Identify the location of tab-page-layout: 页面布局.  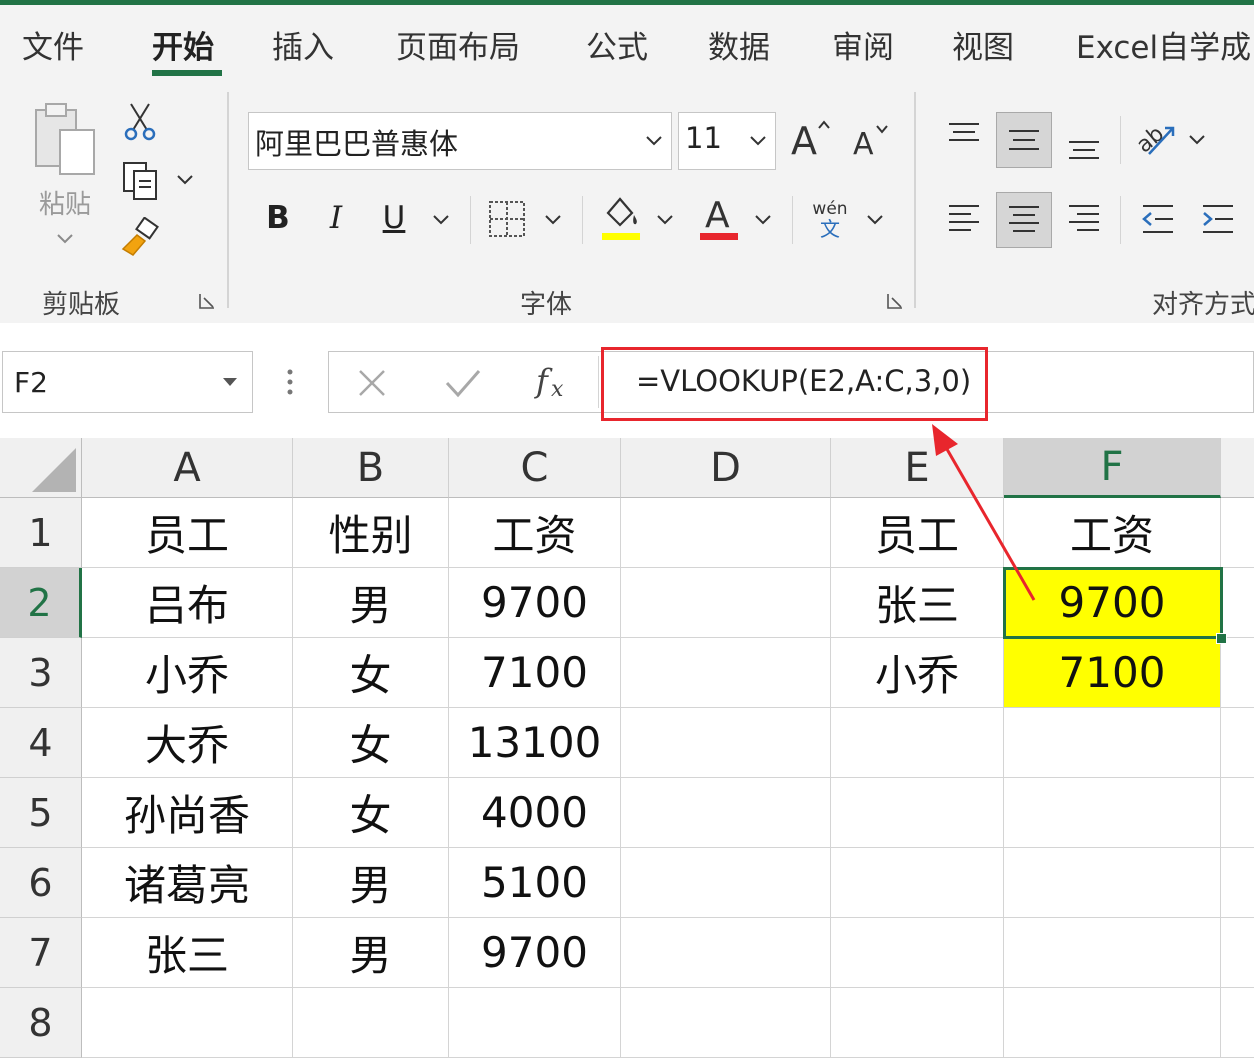
(458, 44).